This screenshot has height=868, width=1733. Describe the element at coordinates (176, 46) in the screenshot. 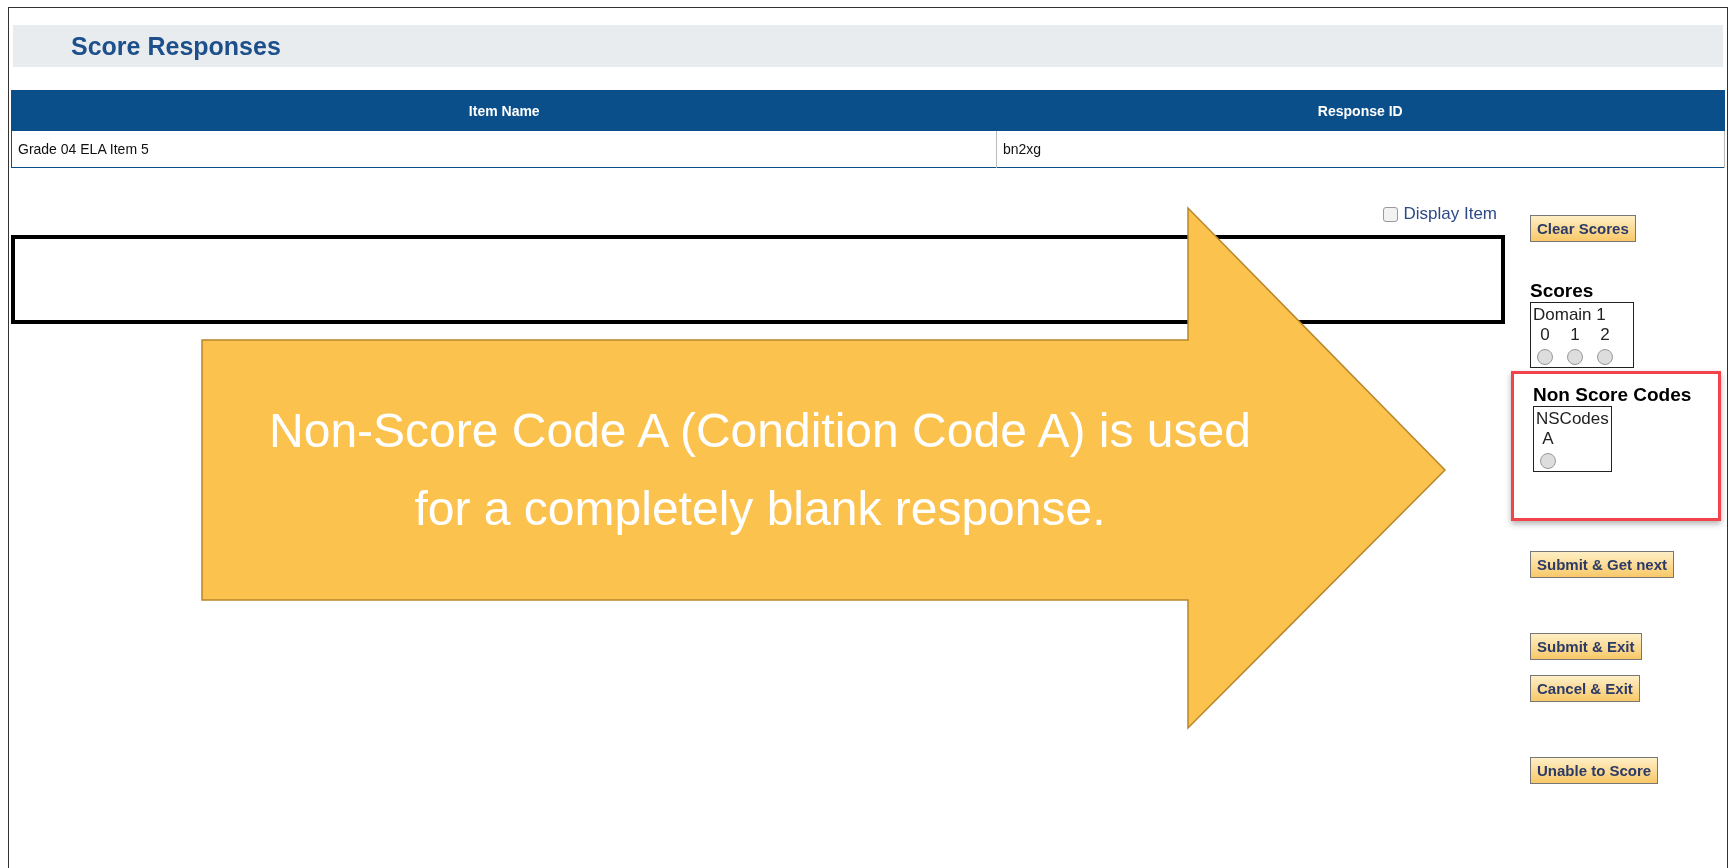

I see `page-title: Score Responses` at that location.